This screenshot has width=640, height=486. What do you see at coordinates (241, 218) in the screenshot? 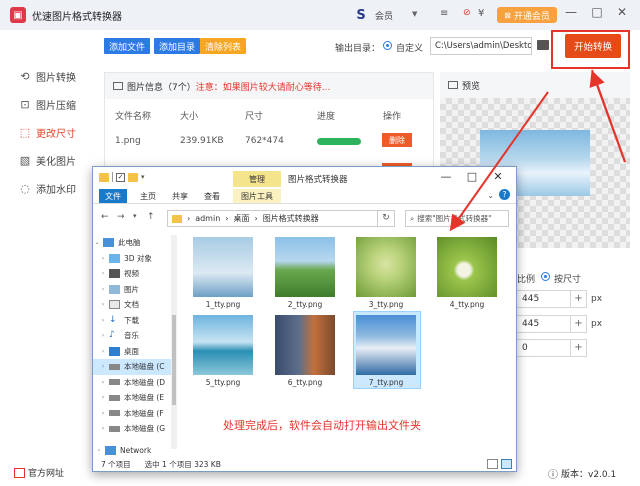
I see `breadcrumb-desktop: 桌面` at bounding box center [241, 218].